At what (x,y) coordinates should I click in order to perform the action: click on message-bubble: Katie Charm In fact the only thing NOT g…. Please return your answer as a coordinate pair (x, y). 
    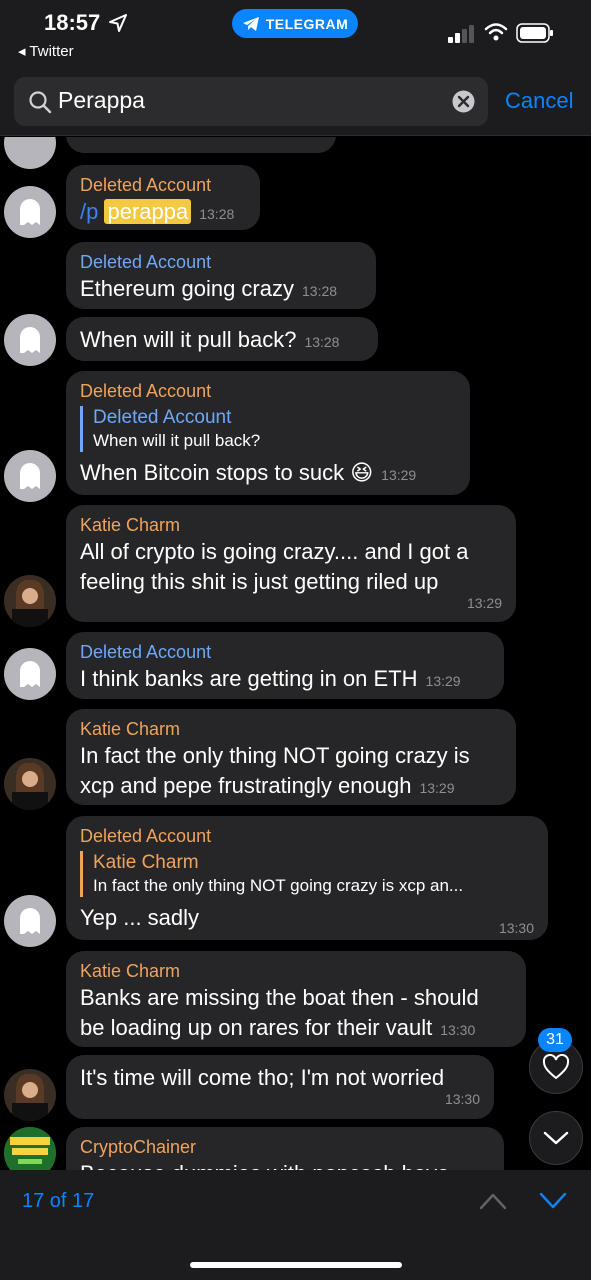
    Looking at the image, I should click on (291, 757).